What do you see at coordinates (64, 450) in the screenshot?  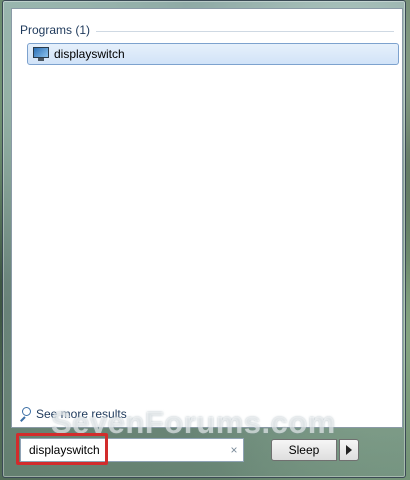 I see `search-input-value: displayswitch` at bounding box center [64, 450].